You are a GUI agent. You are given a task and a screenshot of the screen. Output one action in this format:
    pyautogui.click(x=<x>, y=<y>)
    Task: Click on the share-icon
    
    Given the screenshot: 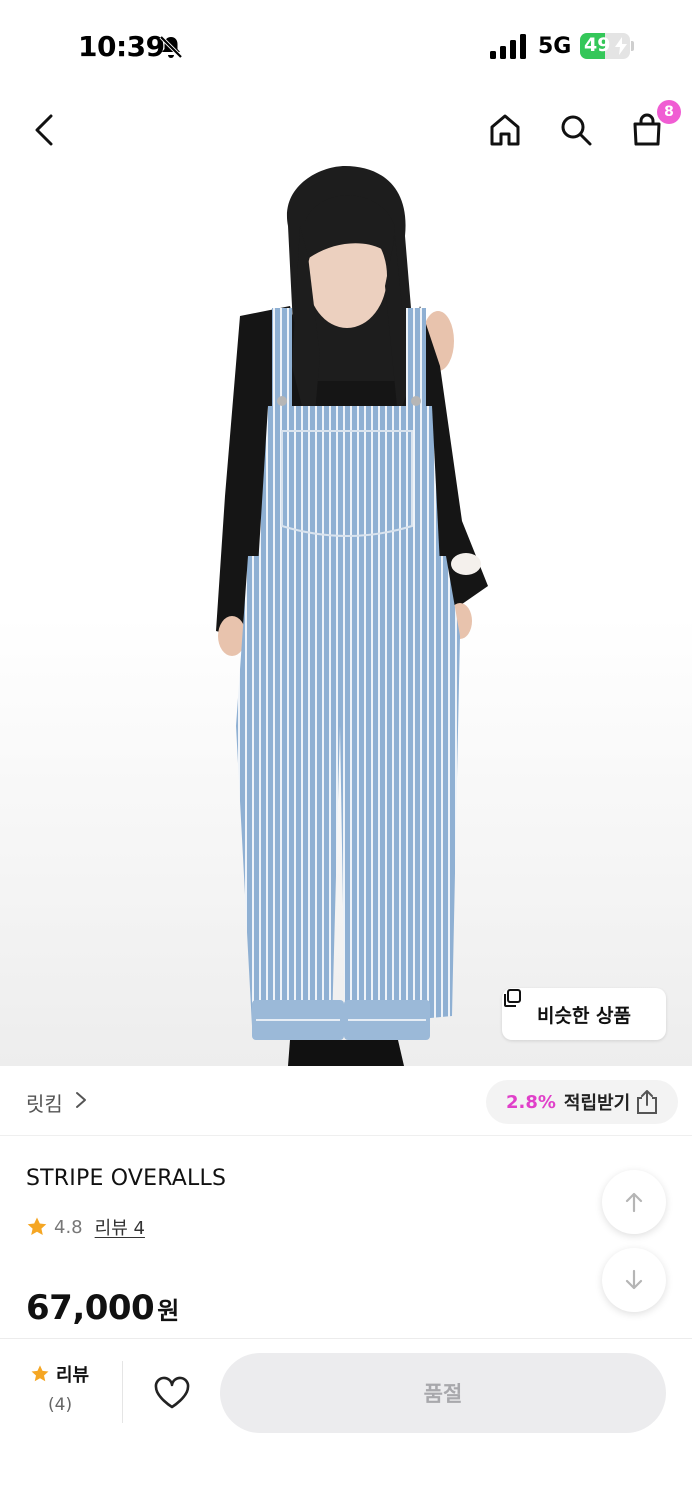 What is the action you would take?
    pyautogui.click(x=647, y=1102)
    